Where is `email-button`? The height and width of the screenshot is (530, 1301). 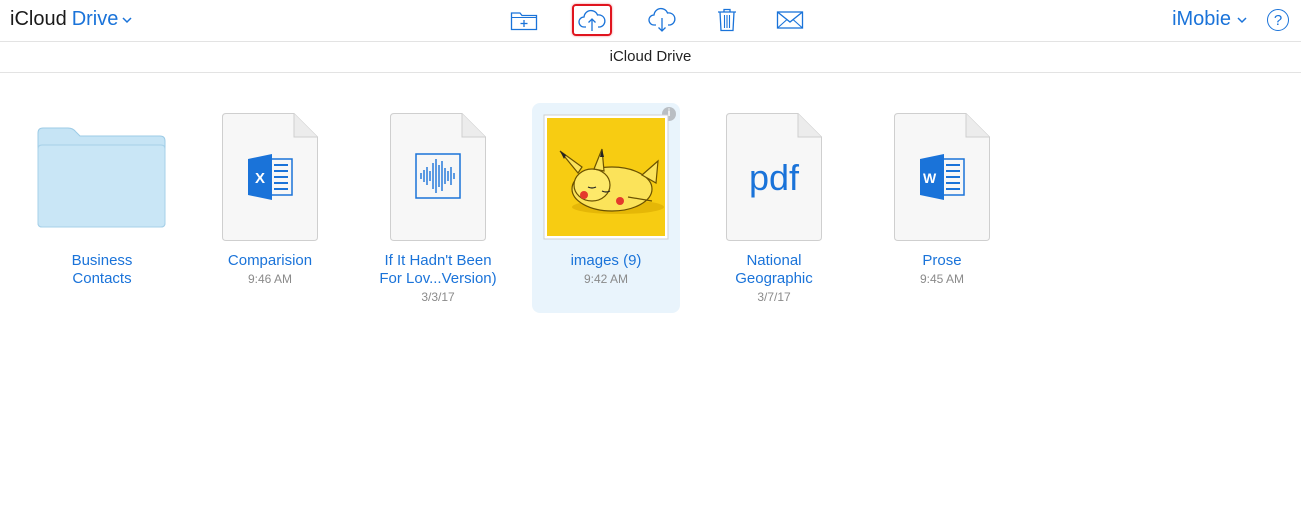
email-button is located at coordinates (790, 20).